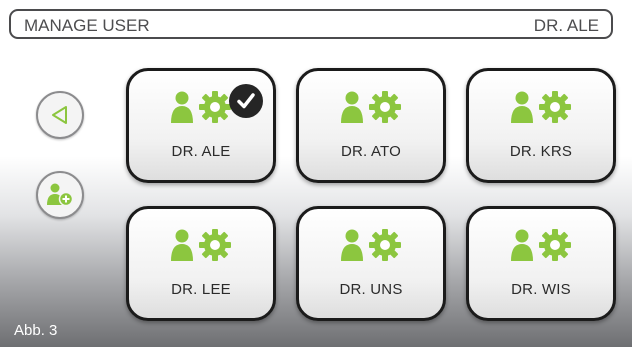 The width and height of the screenshot is (632, 347). Describe the element at coordinates (541, 151) in the screenshot. I see `user-card-label: DR. KRS` at that location.